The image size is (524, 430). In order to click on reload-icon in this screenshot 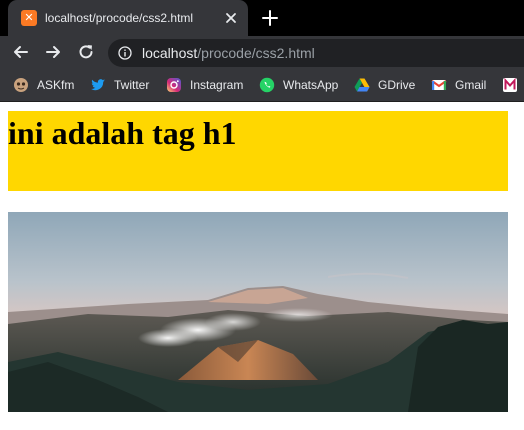, I will do `click(86, 52)`.